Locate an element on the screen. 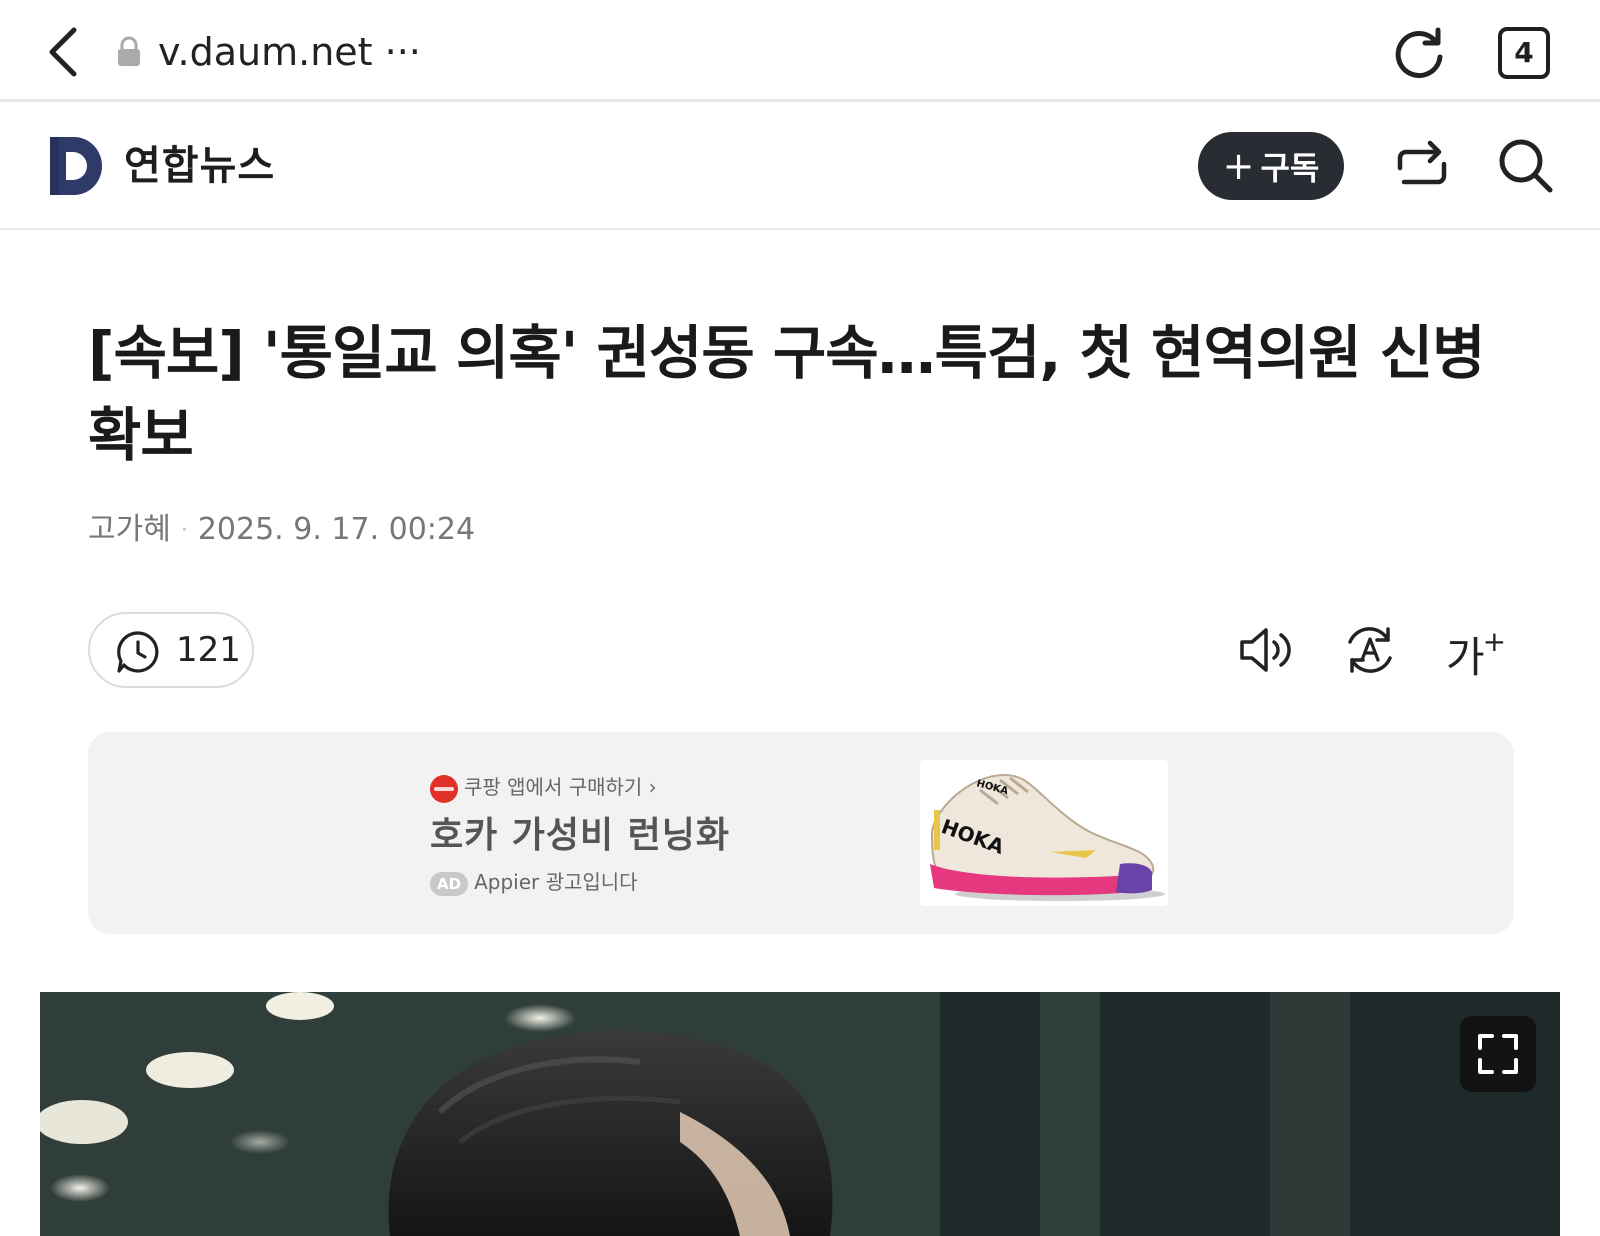  ad-badge: AD is located at coordinates (449, 883).